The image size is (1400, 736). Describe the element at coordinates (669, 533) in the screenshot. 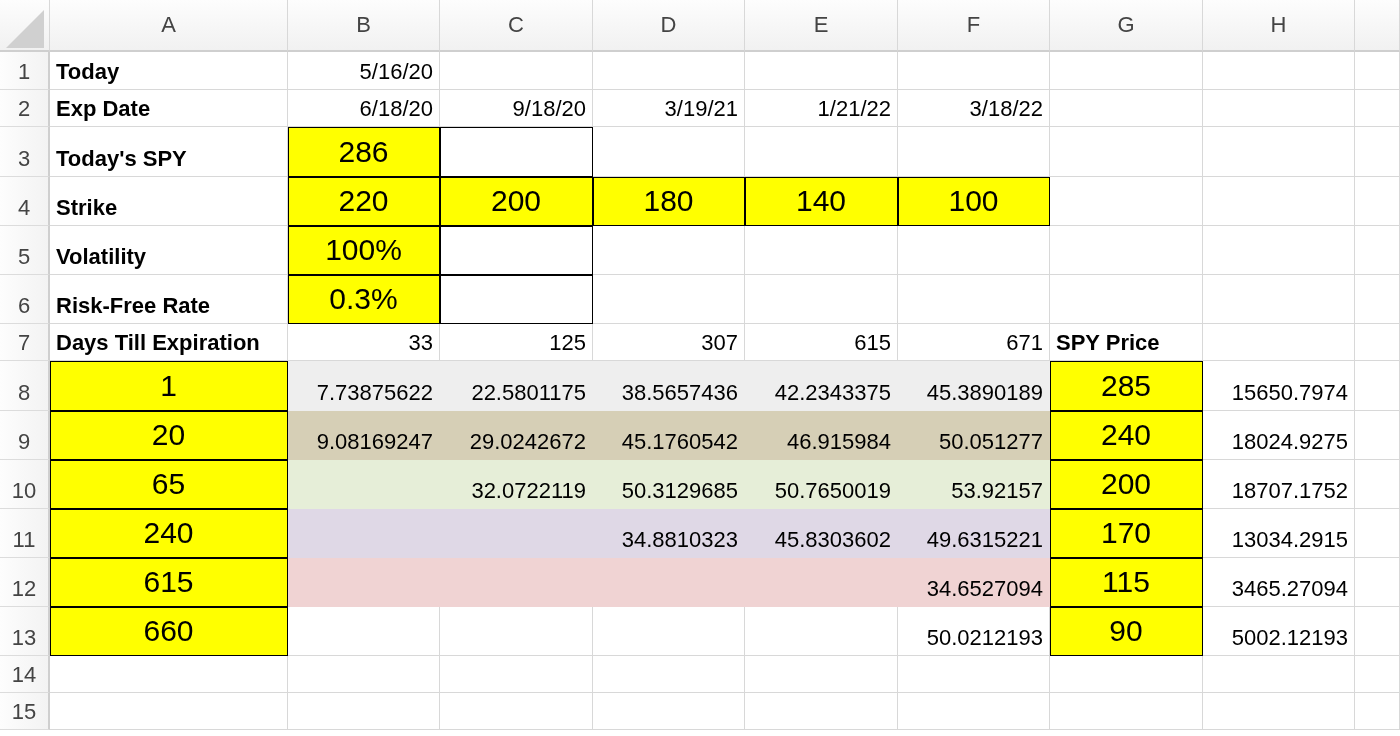

I see `table-cell: 34.8810323` at that location.